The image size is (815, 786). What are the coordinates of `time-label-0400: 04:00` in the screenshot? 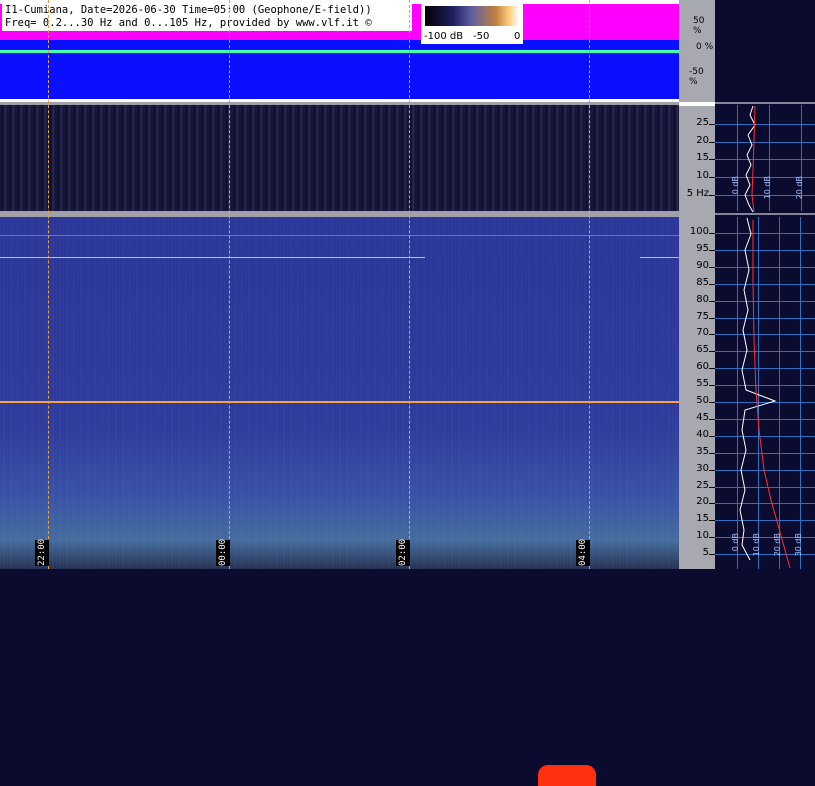 It's located at (583, 552).